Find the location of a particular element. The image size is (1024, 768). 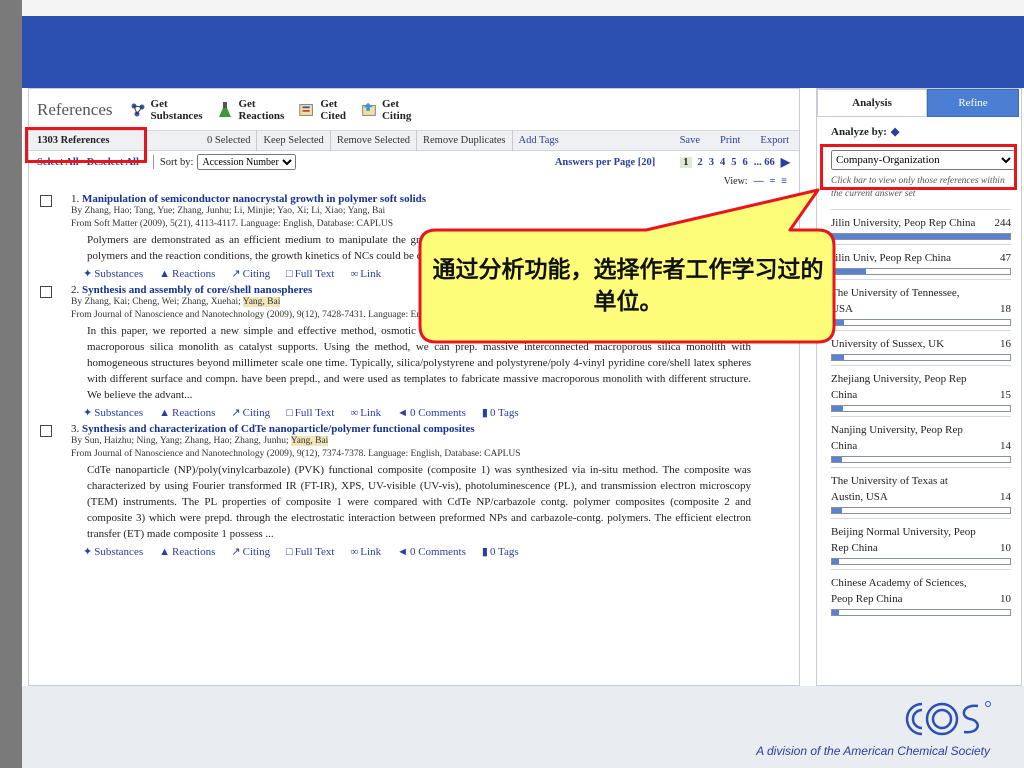

analysis-item: Nanjing University, Peop Rep China 14 is located at coordinates (921, 441).